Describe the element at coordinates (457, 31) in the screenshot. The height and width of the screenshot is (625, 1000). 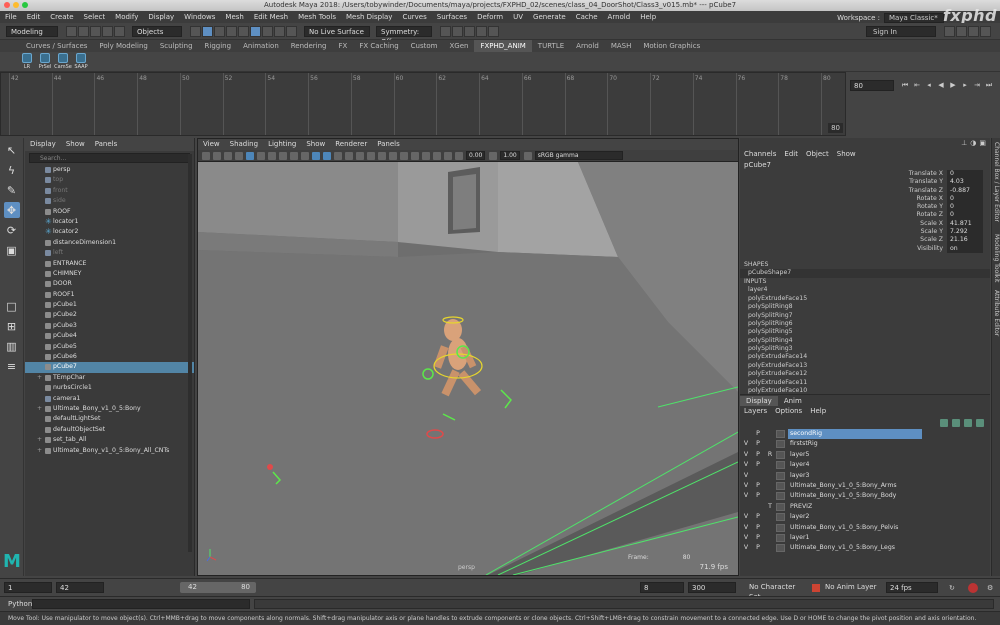
I see `render-frame-button` at that location.